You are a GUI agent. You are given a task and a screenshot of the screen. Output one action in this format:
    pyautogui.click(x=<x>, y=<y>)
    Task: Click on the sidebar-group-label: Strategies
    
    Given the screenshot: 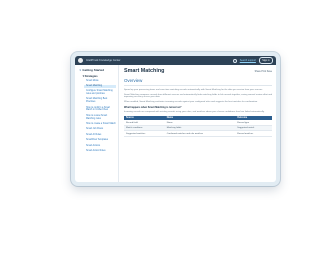 What is the action you would take?
    pyautogui.click(x=91, y=76)
    